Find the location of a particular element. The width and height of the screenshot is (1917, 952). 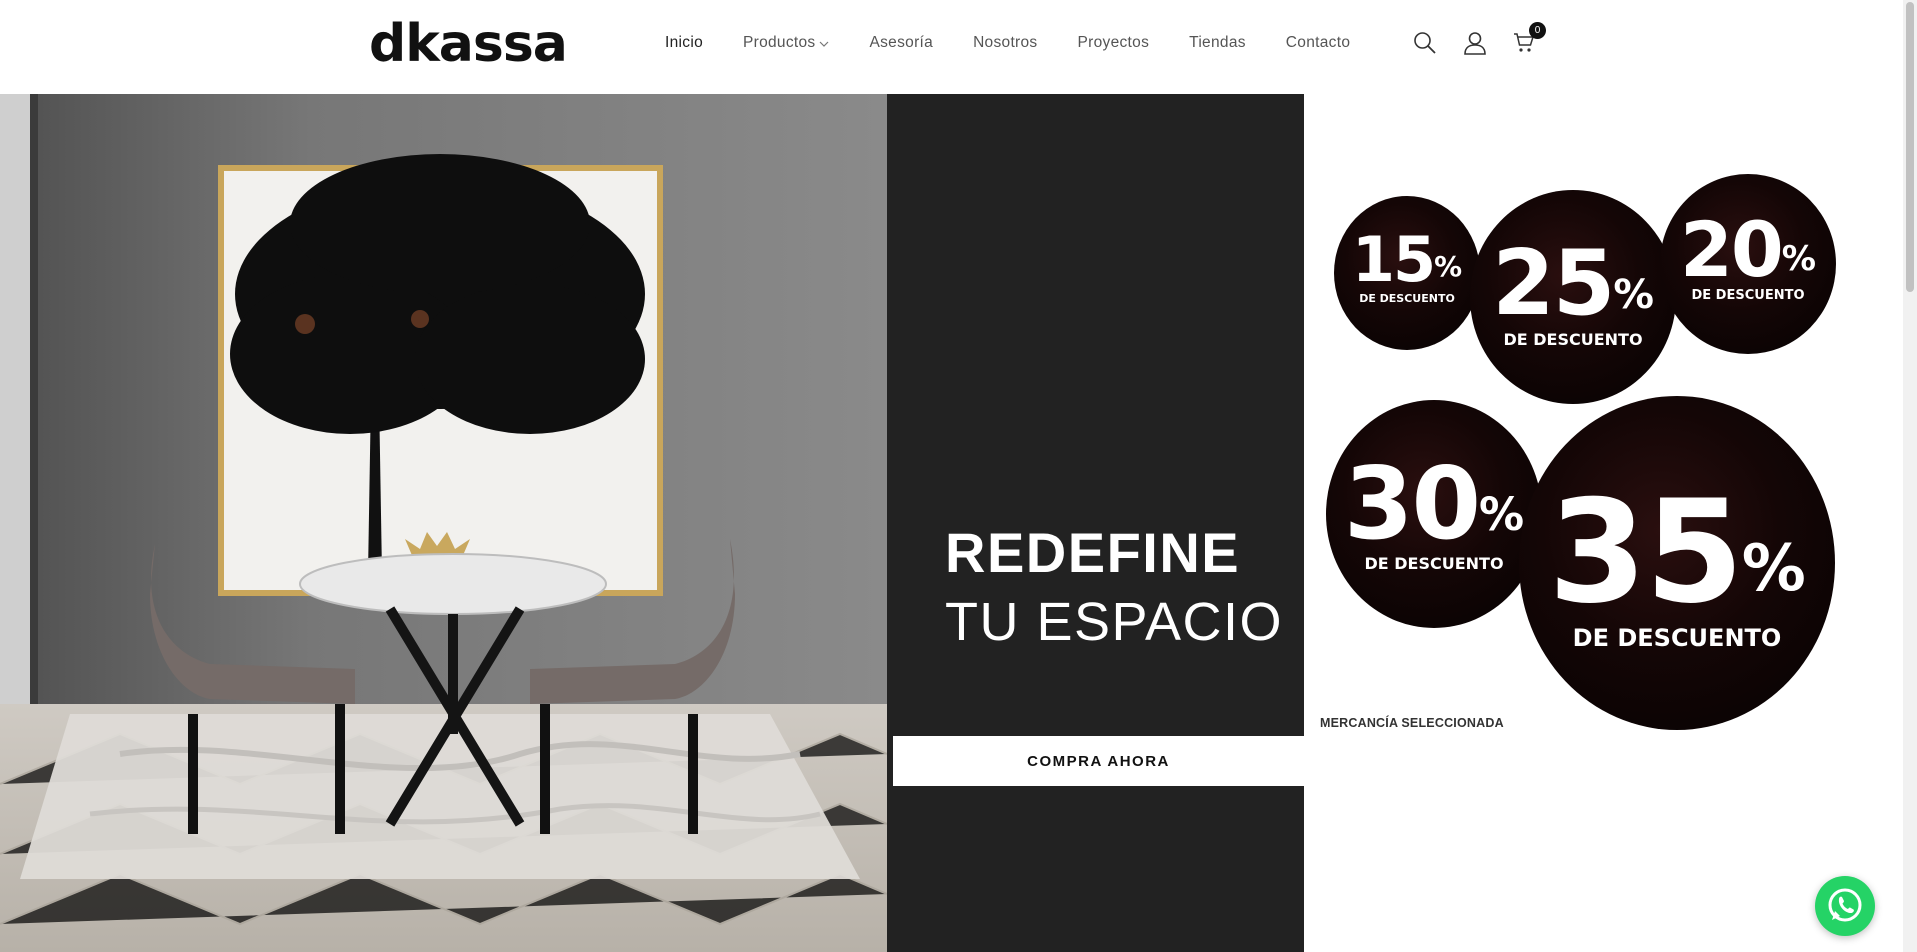

nav-item-tiendas: Tiendas is located at coordinates (1217, 43).